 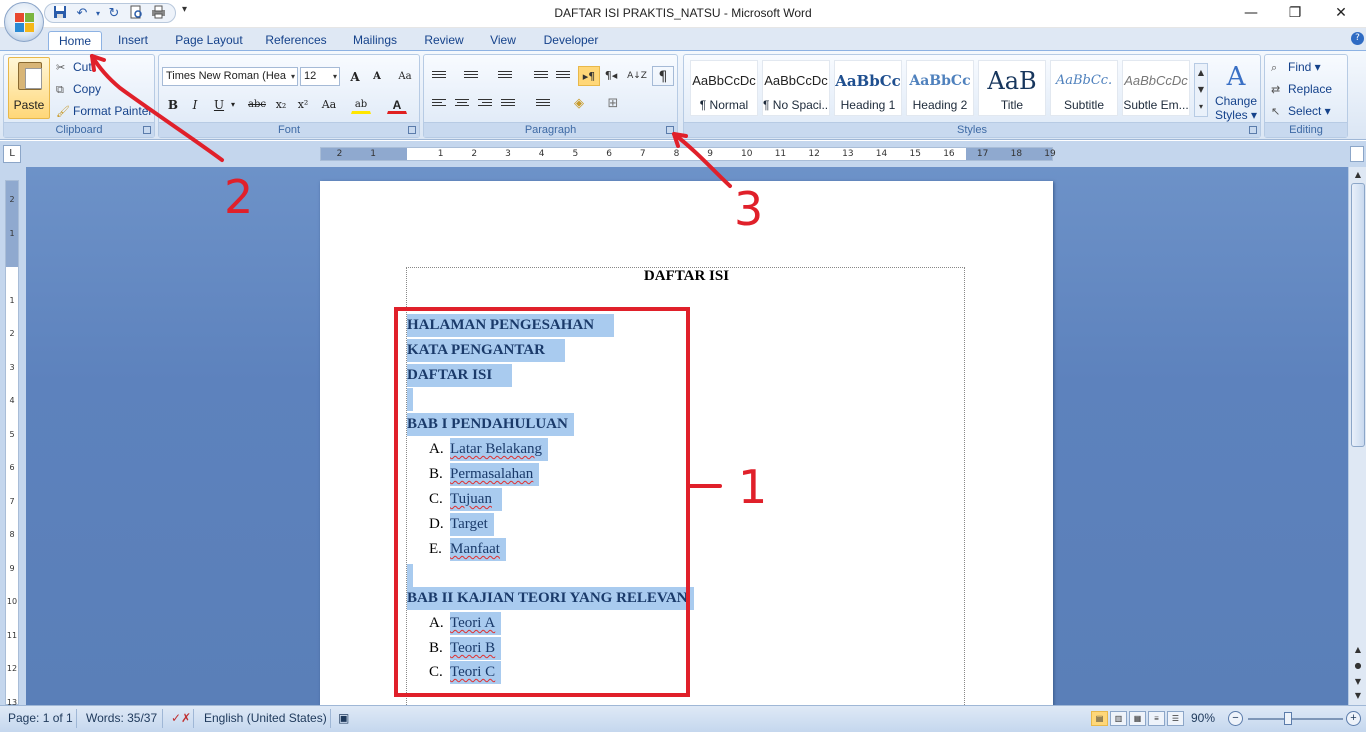 What do you see at coordinates (490, 424) in the screenshot?
I see `toc-bab-1: BAB I PENDAHULUAN` at bounding box center [490, 424].